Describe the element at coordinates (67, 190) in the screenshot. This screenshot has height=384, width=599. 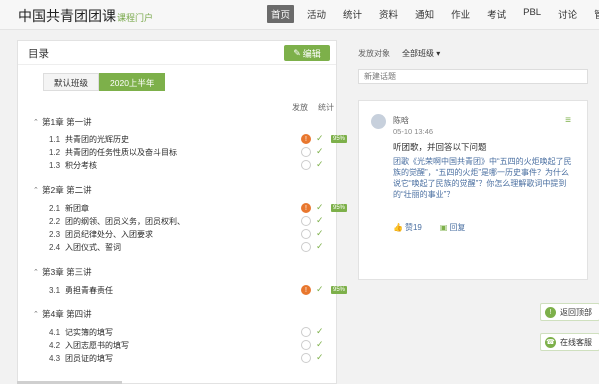
I see `chapter-title: 第2章 第二讲` at that location.